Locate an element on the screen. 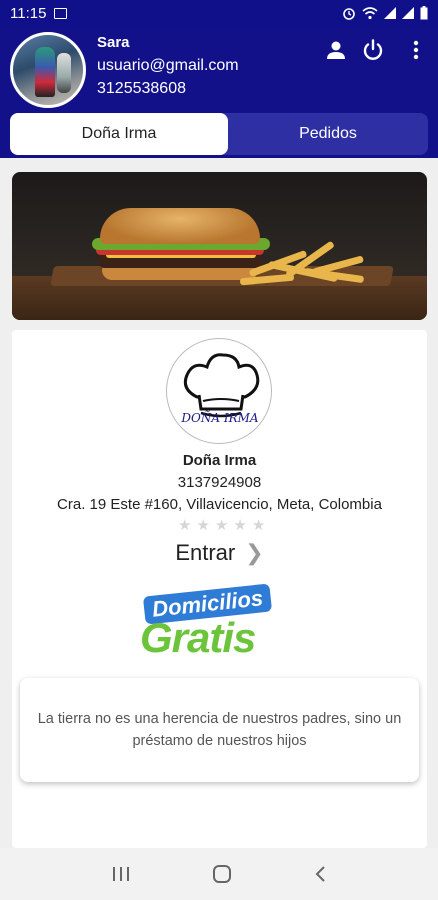 The height and width of the screenshot is (900, 438). user-email: usuario@gmail.com is located at coordinates (168, 65).